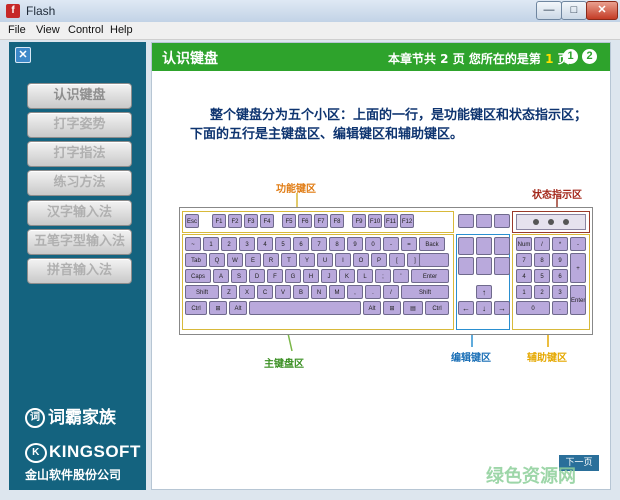 This screenshot has width=620, height=500. I want to click on key: Esc, so click(192, 221).